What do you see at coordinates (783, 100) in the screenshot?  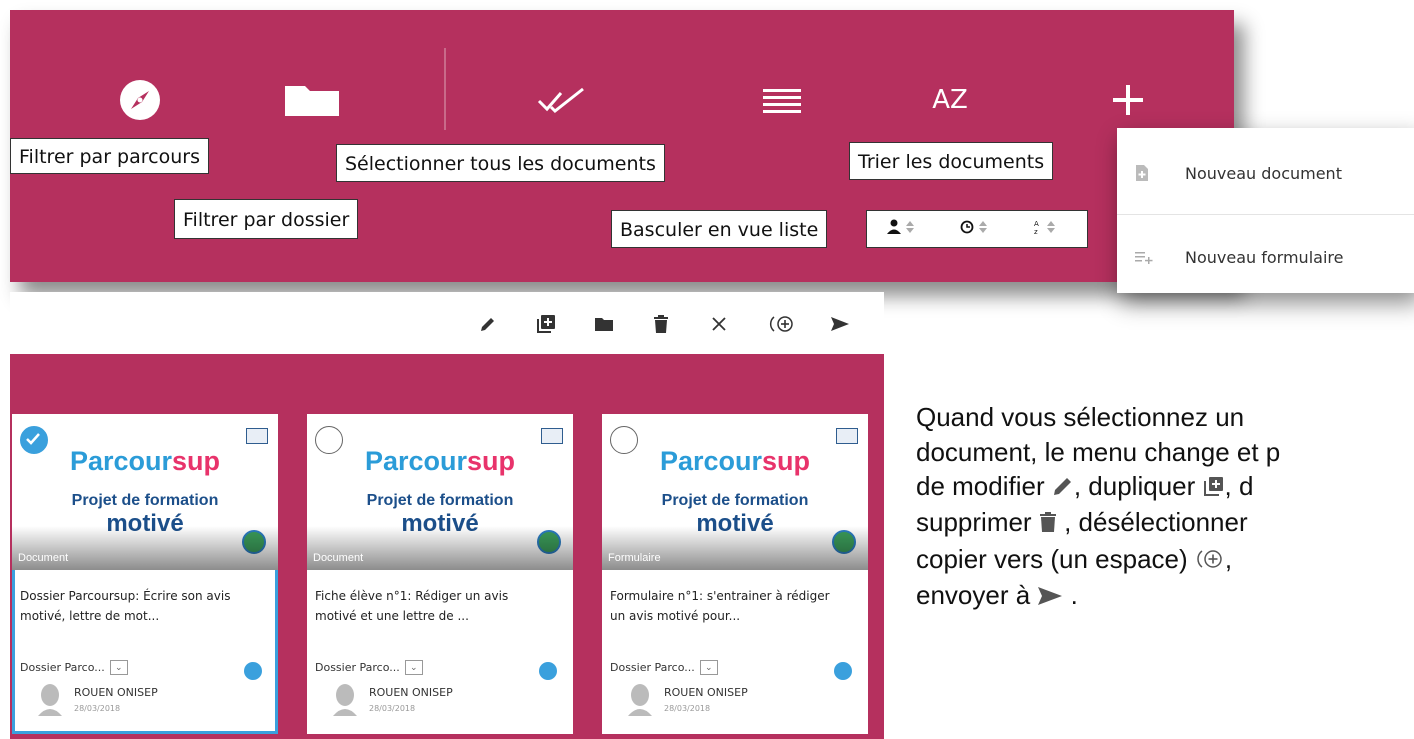 I see `list-icon` at bounding box center [783, 100].